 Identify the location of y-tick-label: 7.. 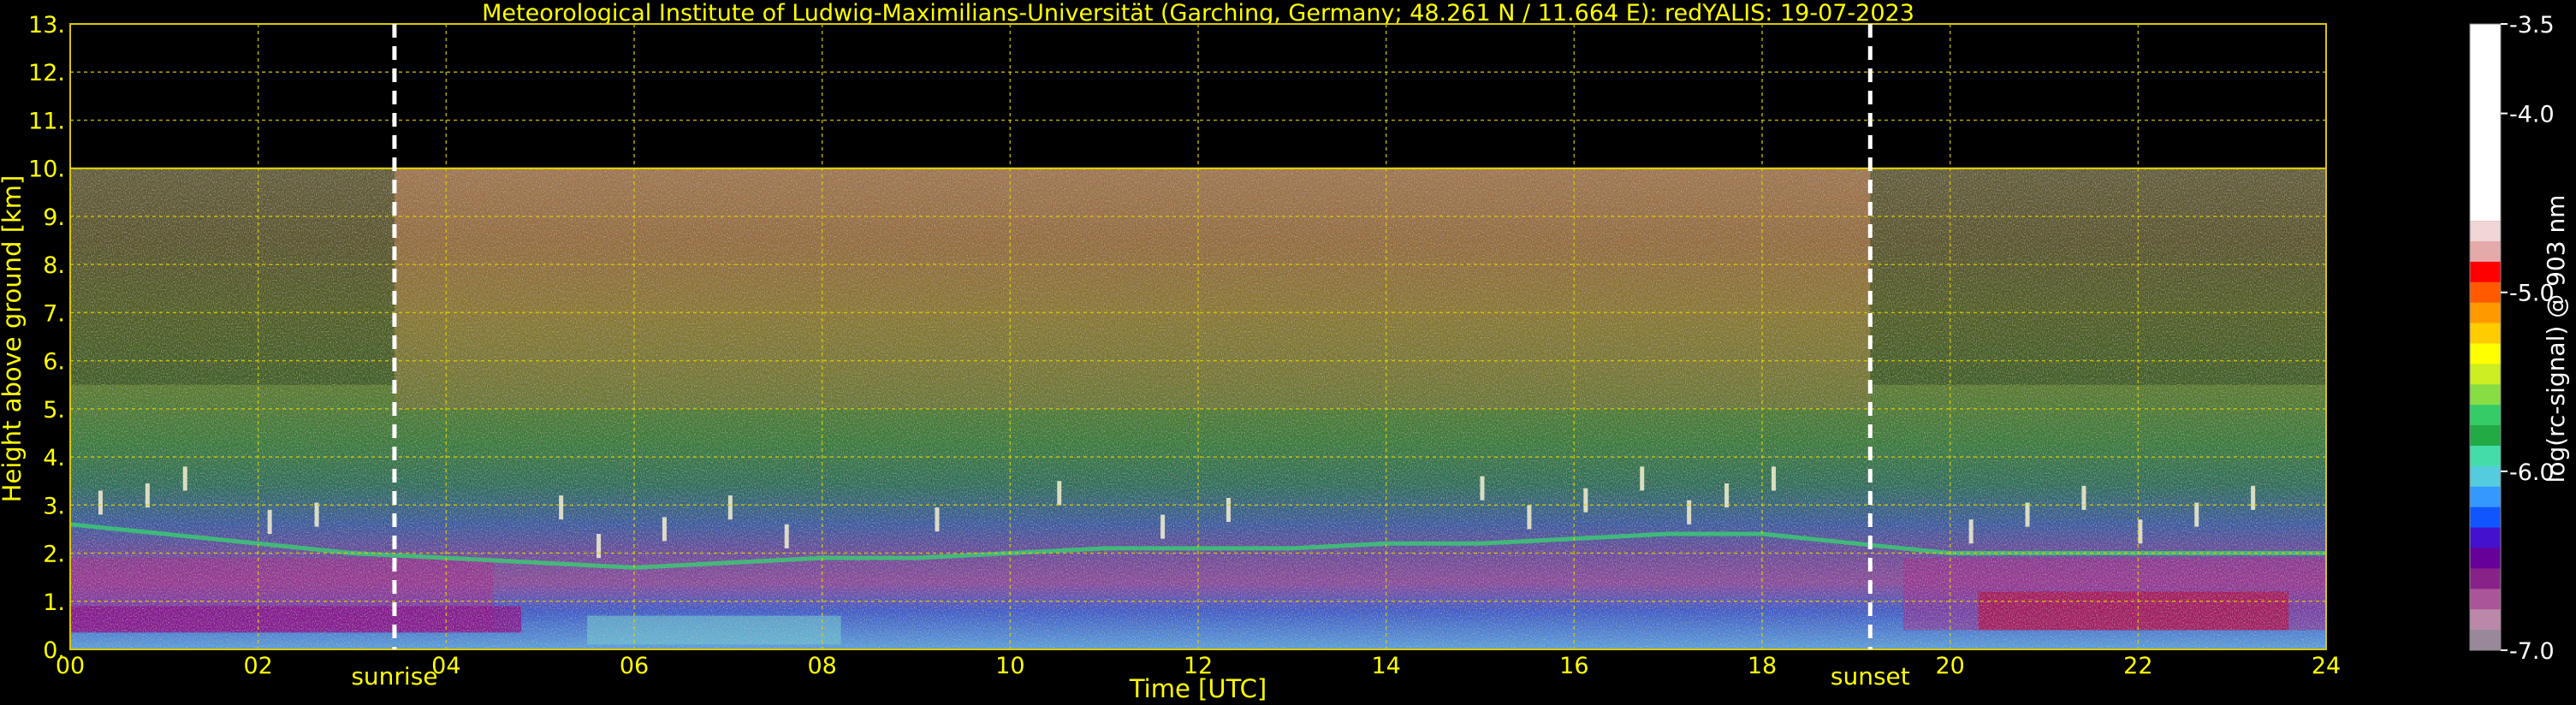
(54, 313).